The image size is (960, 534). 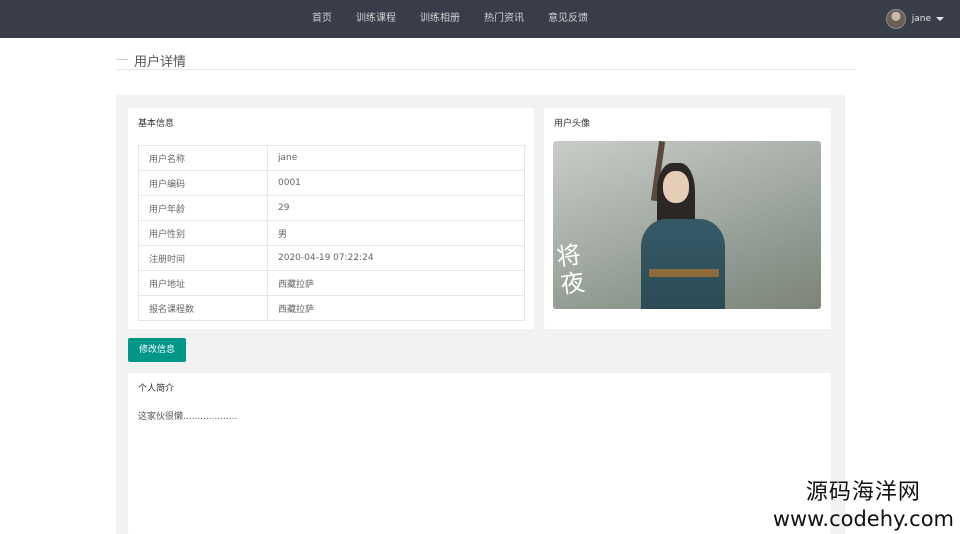 What do you see at coordinates (203, 258) in the screenshot?
I see `row-label: 注册时间` at bounding box center [203, 258].